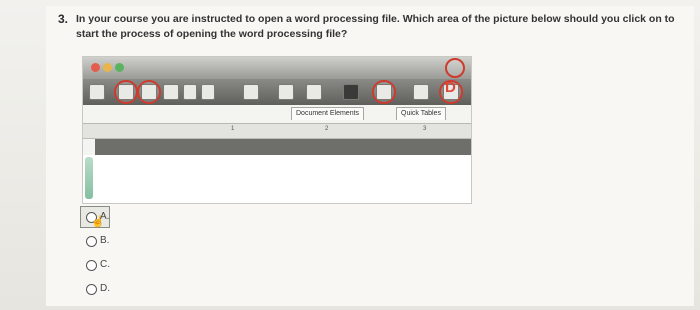 Image resolution: width=700 pixels, height=310 pixels. Describe the element at coordinates (351, 92) in the screenshot. I see `paragraph-icon` at that location.